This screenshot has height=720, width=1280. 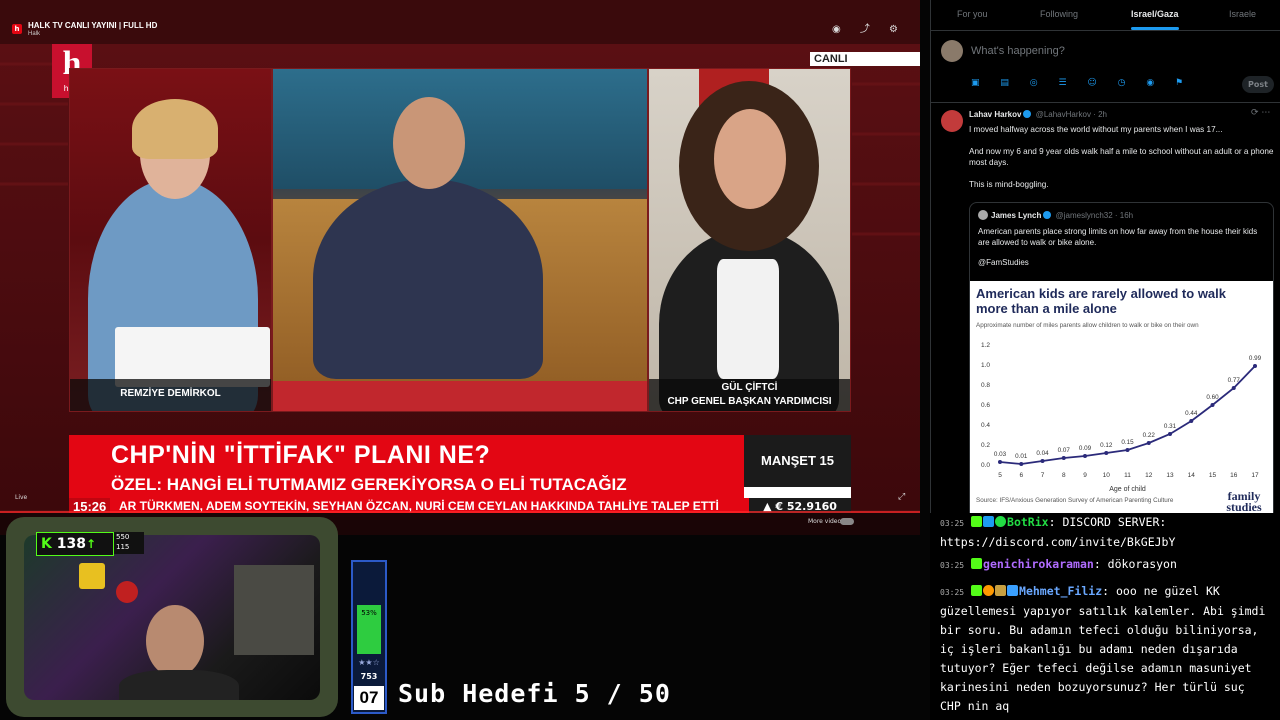 What do you see at coordinates (983, 215) in the screenshot?
I see `quote-author-avatar` at bounding box center [983, 215].